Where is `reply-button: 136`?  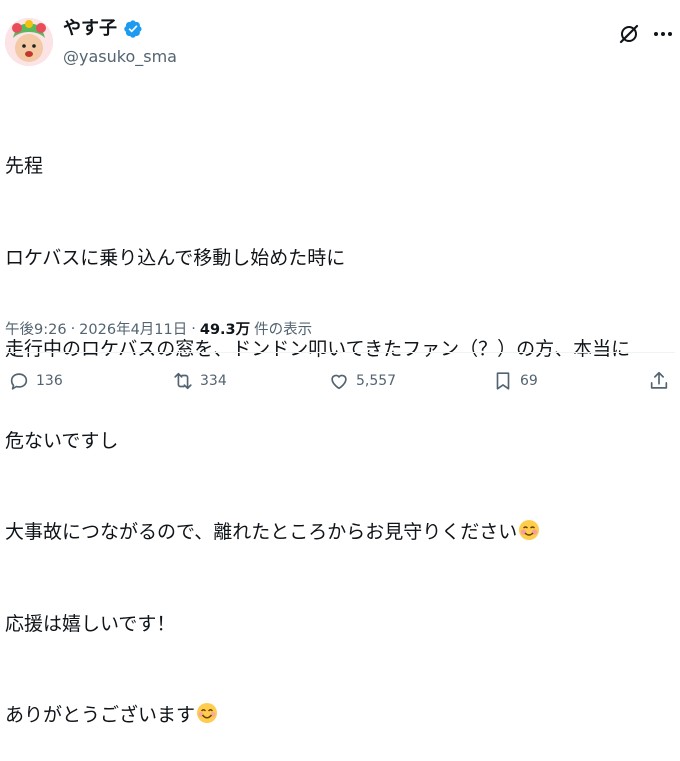 reply-button: 136 is located at coordinates (35, 381).